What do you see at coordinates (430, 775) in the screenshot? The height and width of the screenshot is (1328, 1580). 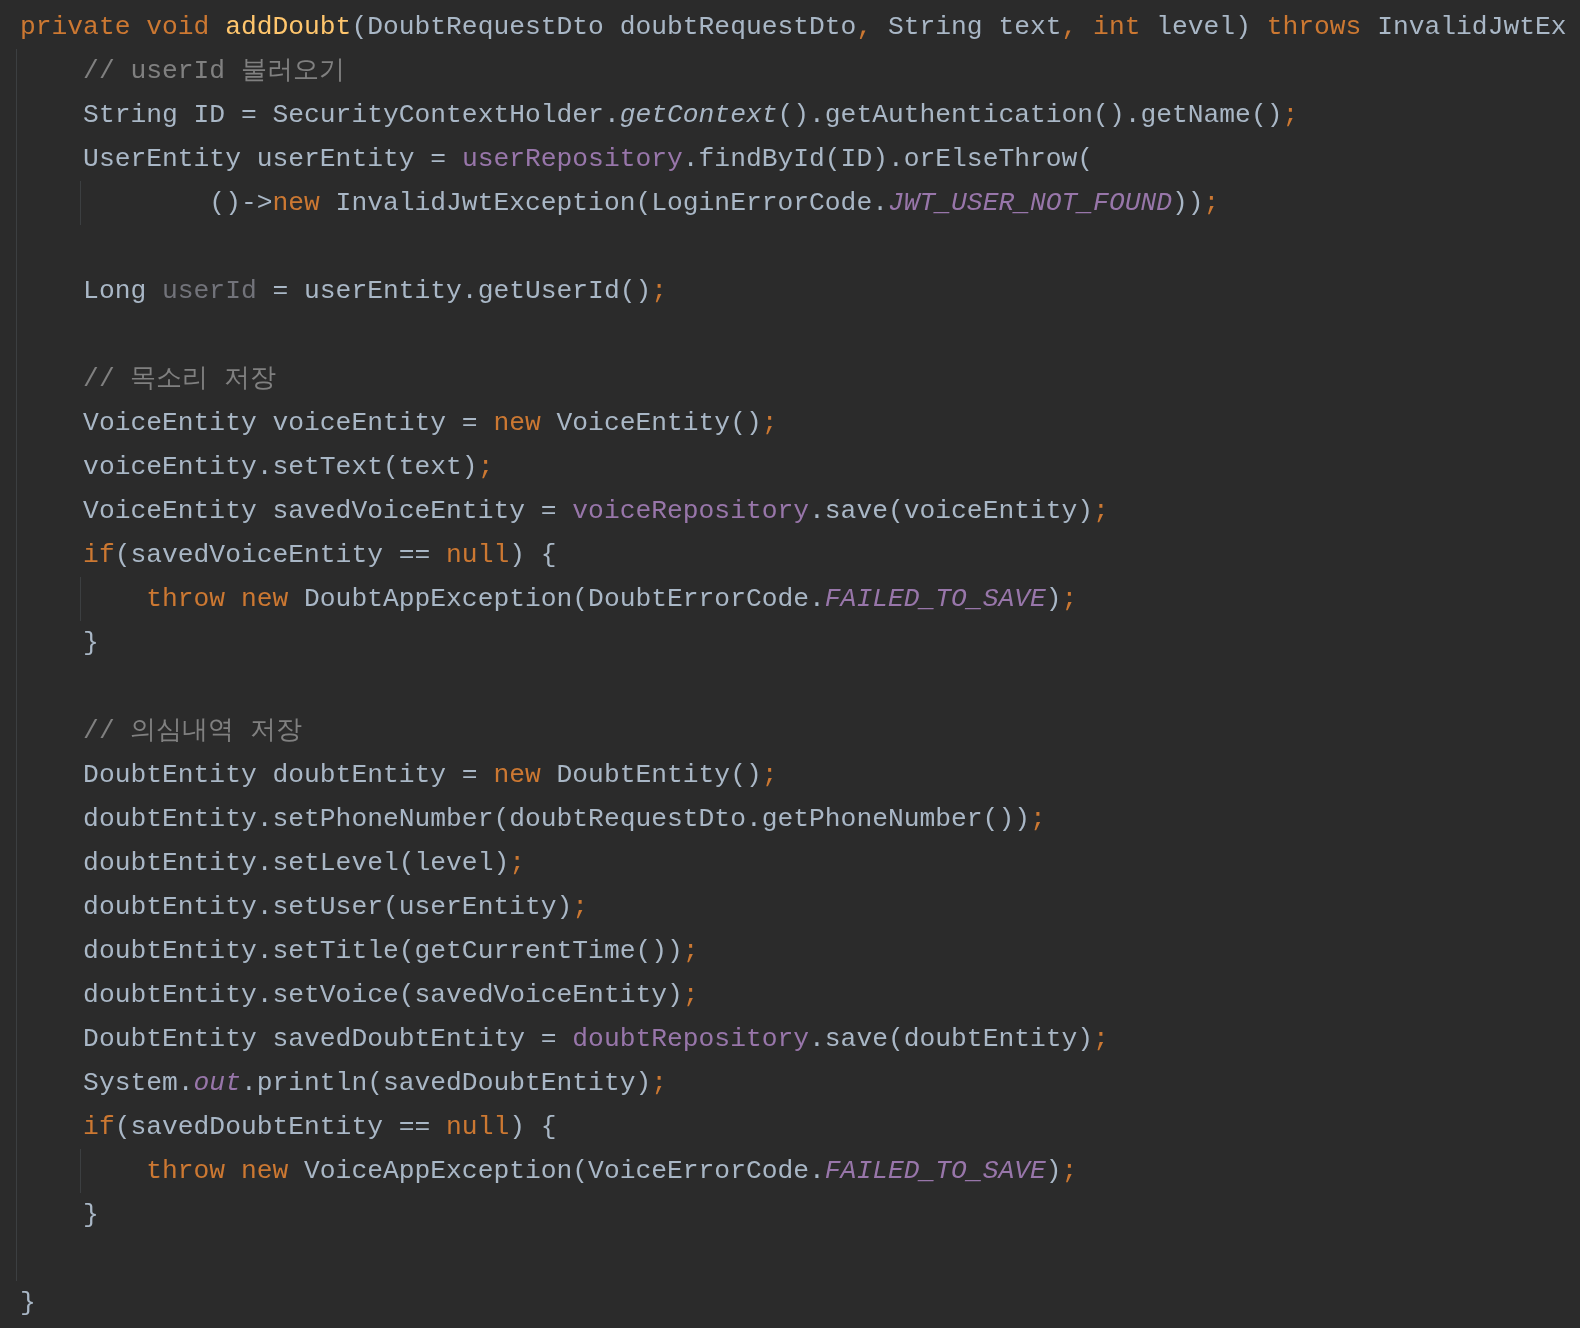 I see `code-line: DoubtEntity doubtEntity = new DoubtEntity();` at bounding box center [430, 775].